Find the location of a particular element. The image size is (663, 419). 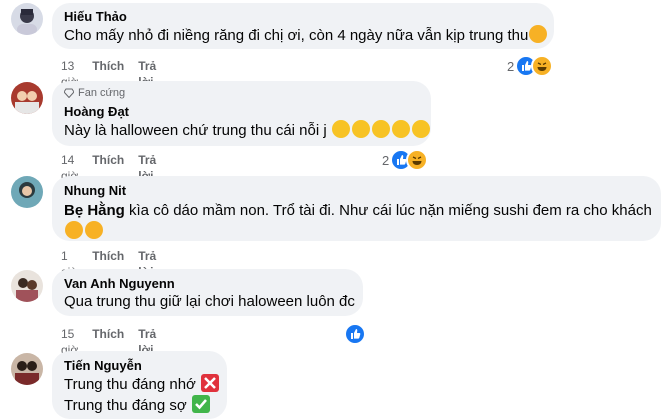

mention-link: Bẹ Hằng is located at coordinates (94, 210).